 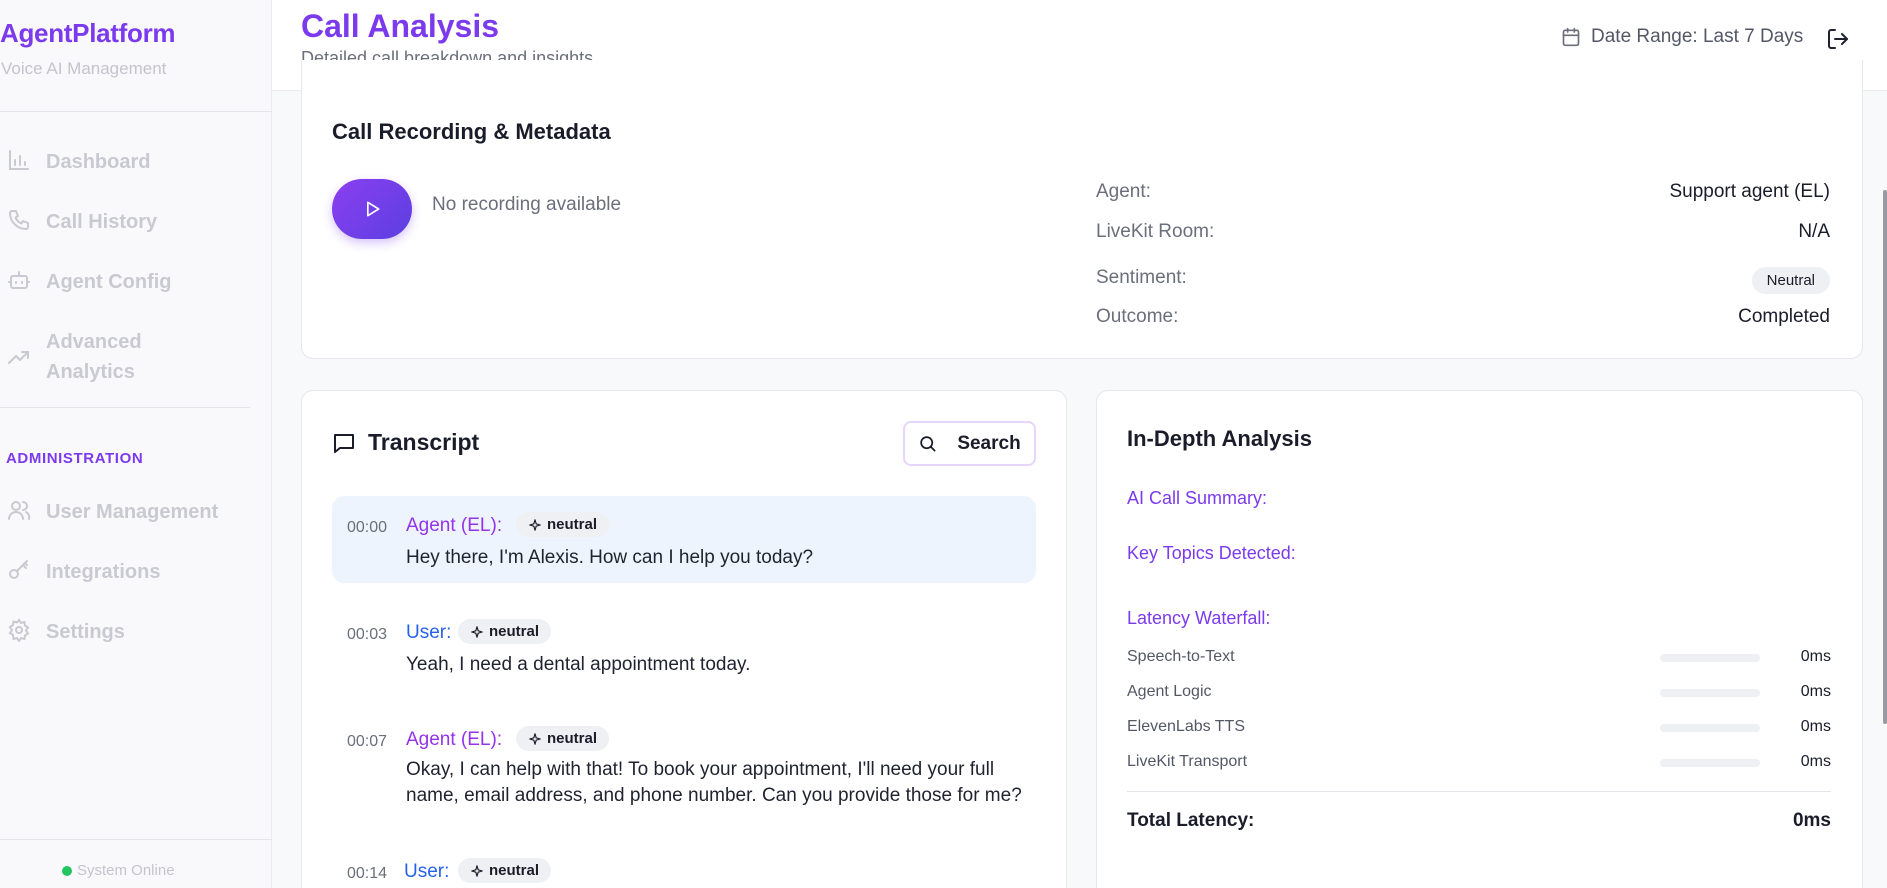 What do you see at coordinates (1571, 37) in the screenshot?
I see `calendar-icon` at bounding box center [1571, 37].